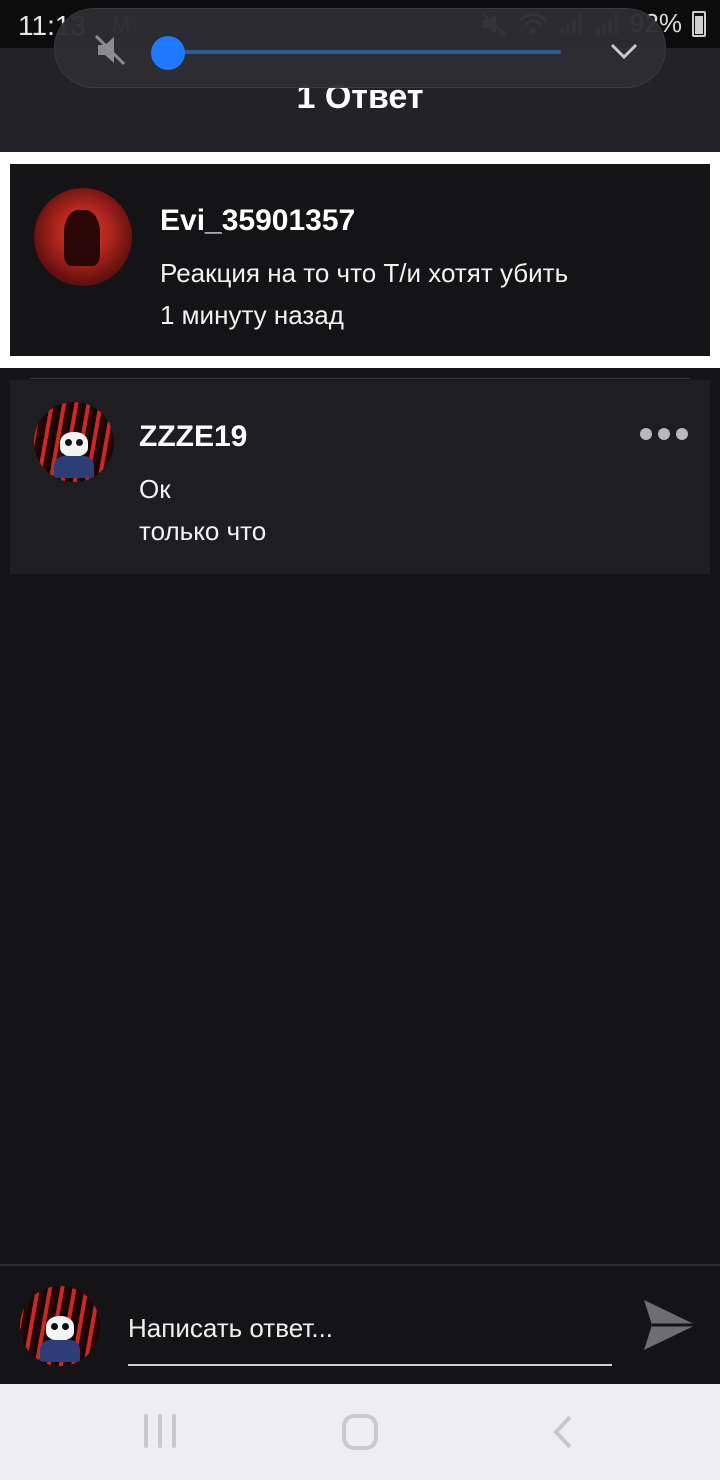 The height and width of the screenshot is (1480, 720). What do you see at coordinates (203, 531) in the screenshot?
I see `reply-time: только что` at bounding box center [203, 531].